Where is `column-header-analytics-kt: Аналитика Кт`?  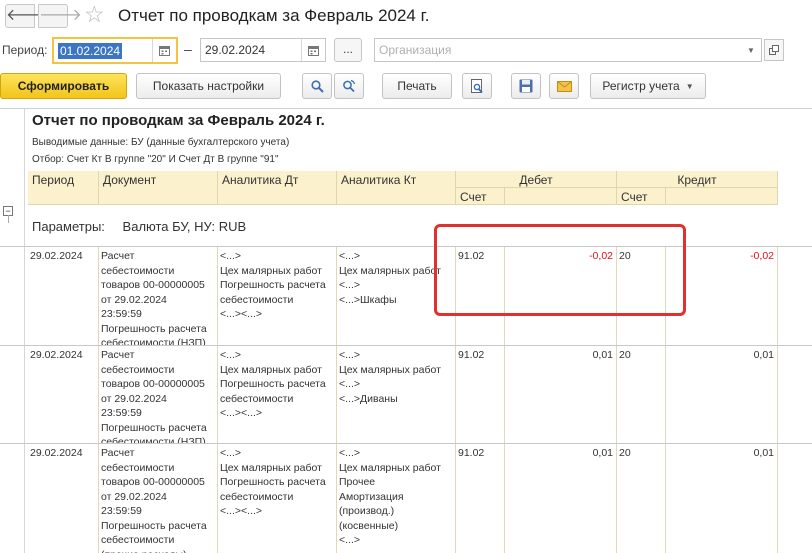 column-header-analytics-kt: Аналитика Кт is located at coordinates (396, 188).